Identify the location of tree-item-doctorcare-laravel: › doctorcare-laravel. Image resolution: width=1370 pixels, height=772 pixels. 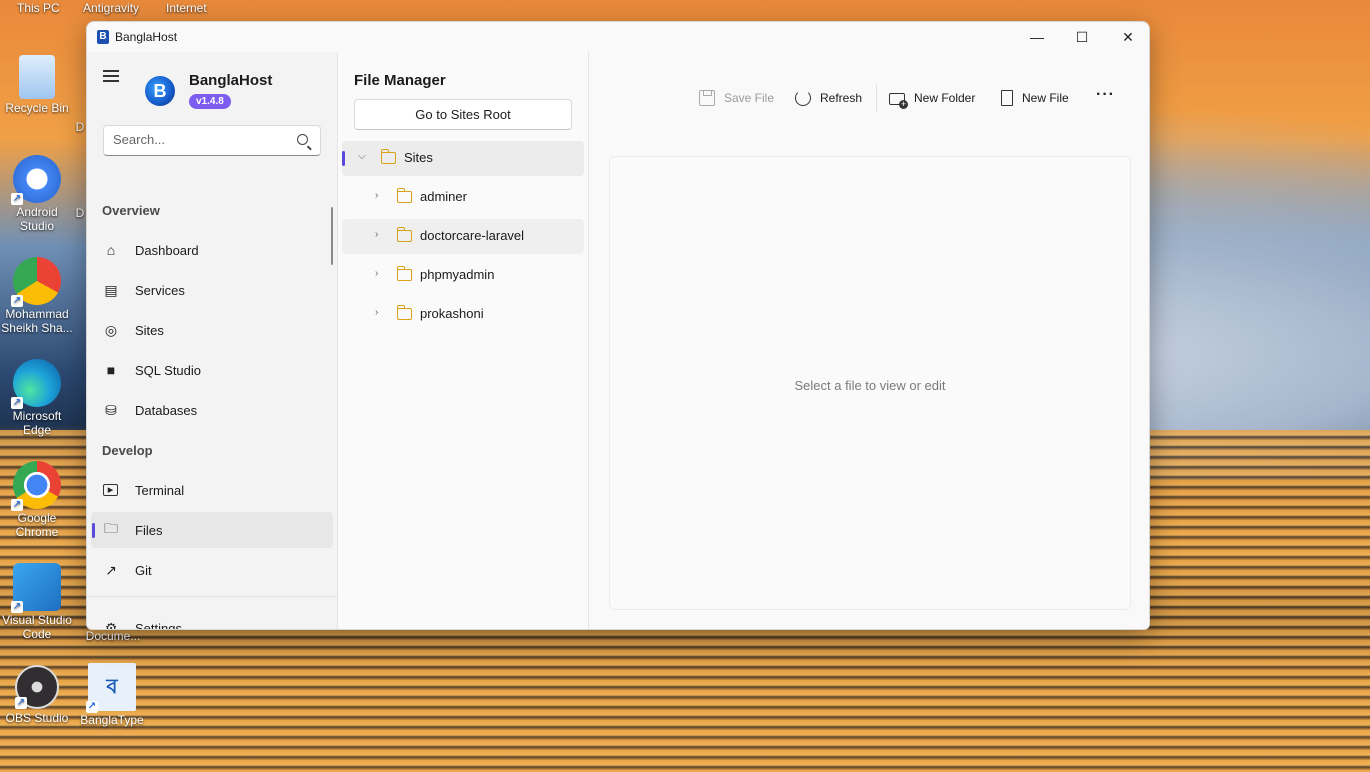
(463, 236).